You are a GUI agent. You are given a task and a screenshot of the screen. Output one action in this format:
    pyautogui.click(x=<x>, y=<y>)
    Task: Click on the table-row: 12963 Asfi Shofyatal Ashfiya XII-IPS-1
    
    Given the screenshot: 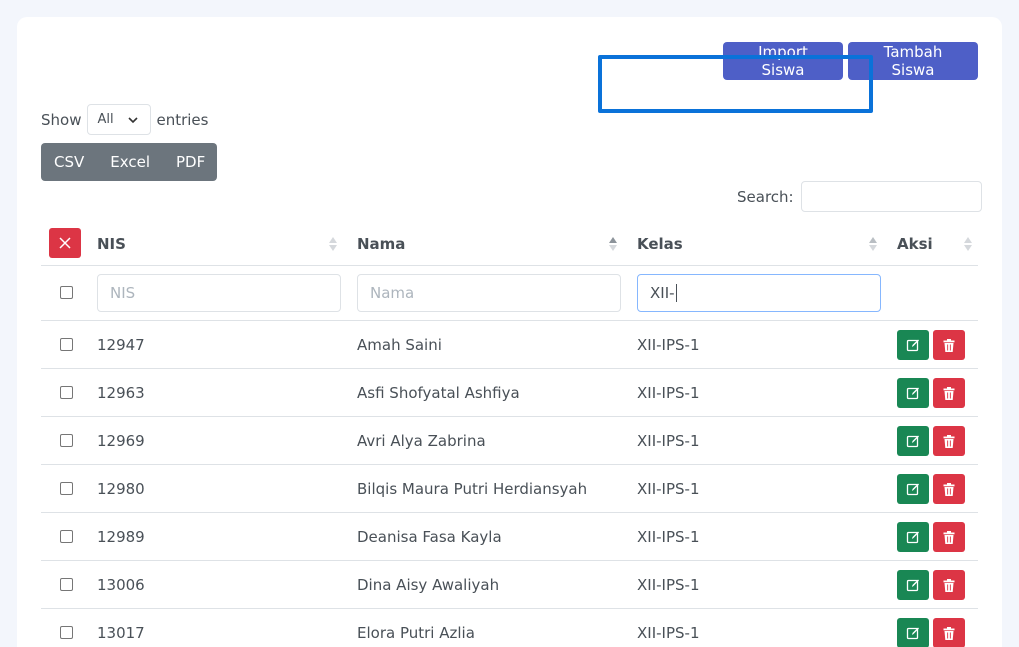 What is the action you would take?
    pyautogui.click(x=509, y=393)
    